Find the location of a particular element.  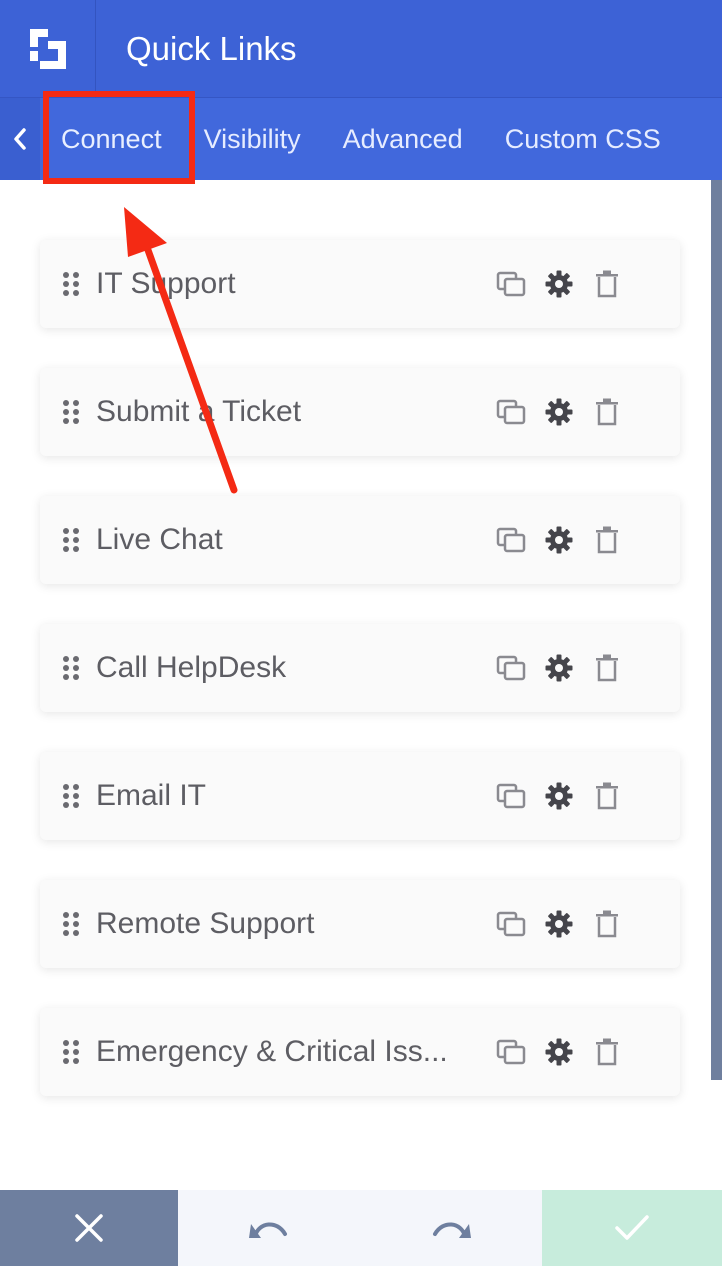

undo-icon is located at coordinates (268, 1230).